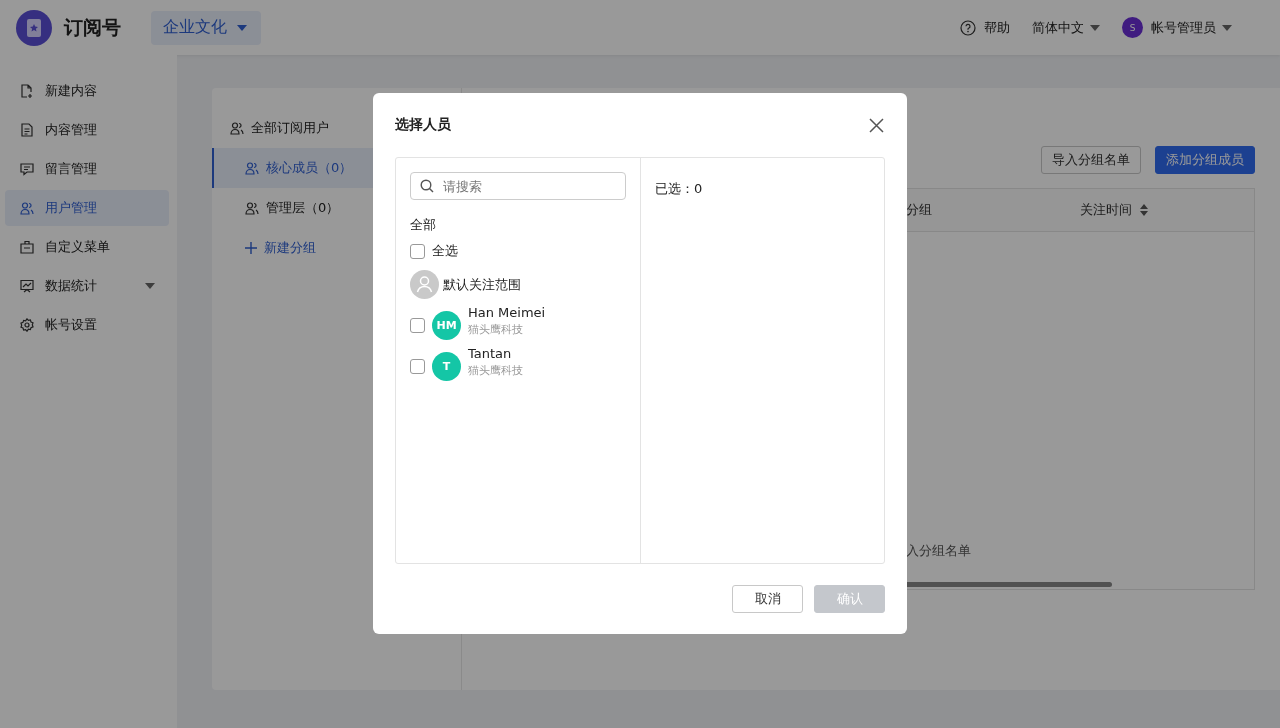  What do you see at coordinates (423, 125) in the screenshot?
I see `dialog-title: 选择人员` at bounding box center [423, 125].